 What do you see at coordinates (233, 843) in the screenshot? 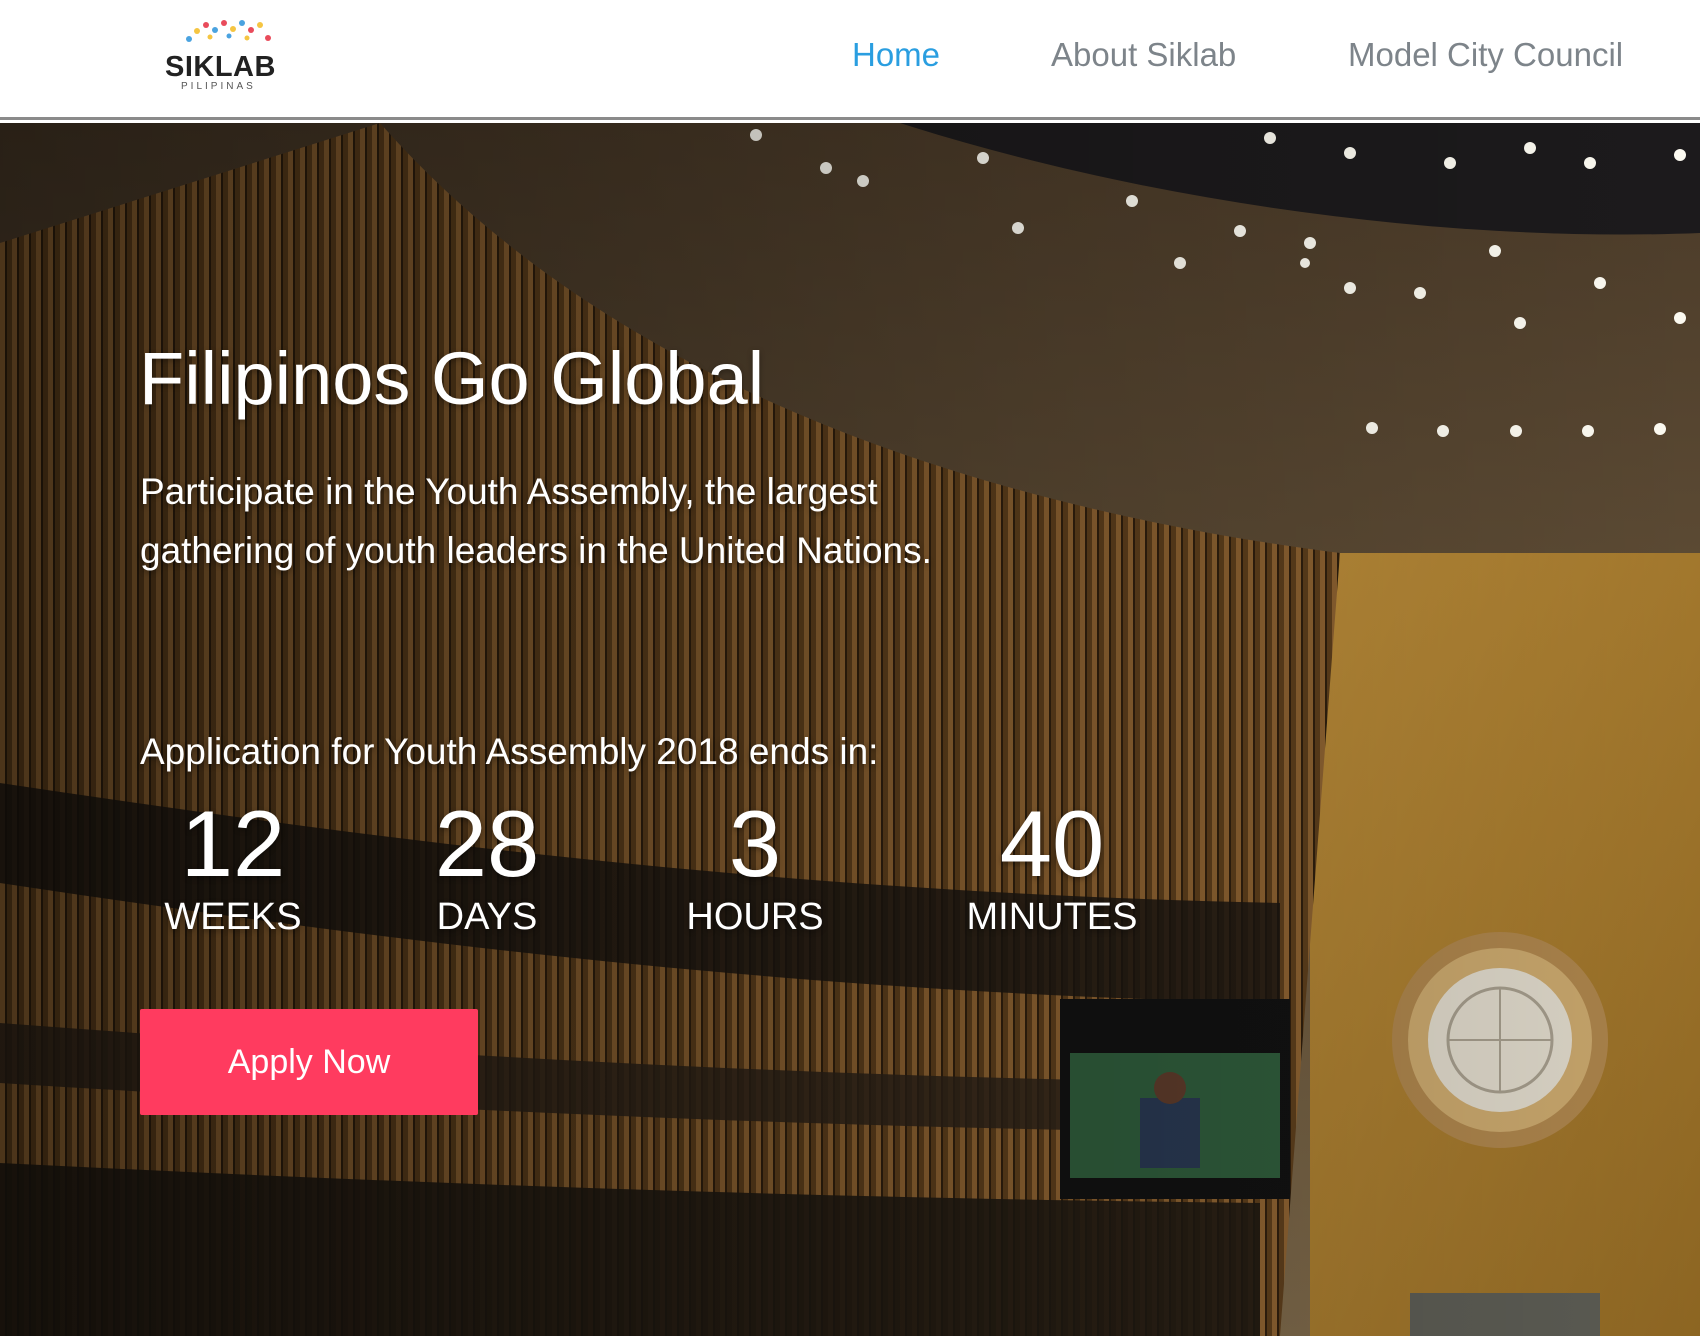
I see `countdown-weeks-value: 12` at bounding box center [233, 843].